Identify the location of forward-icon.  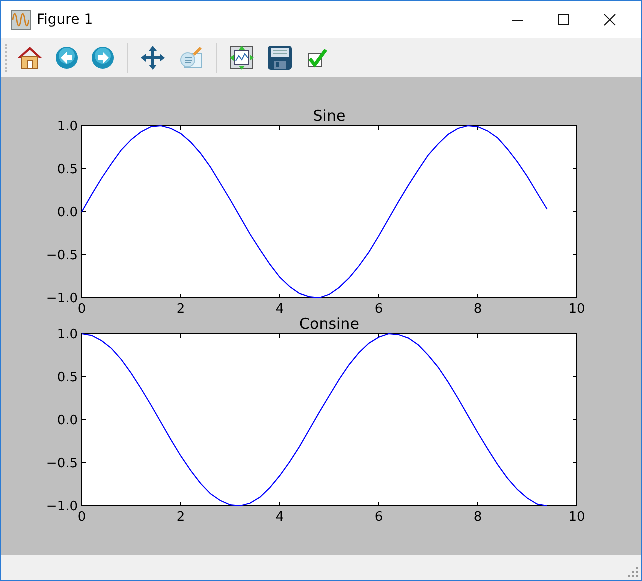
(103, 58).